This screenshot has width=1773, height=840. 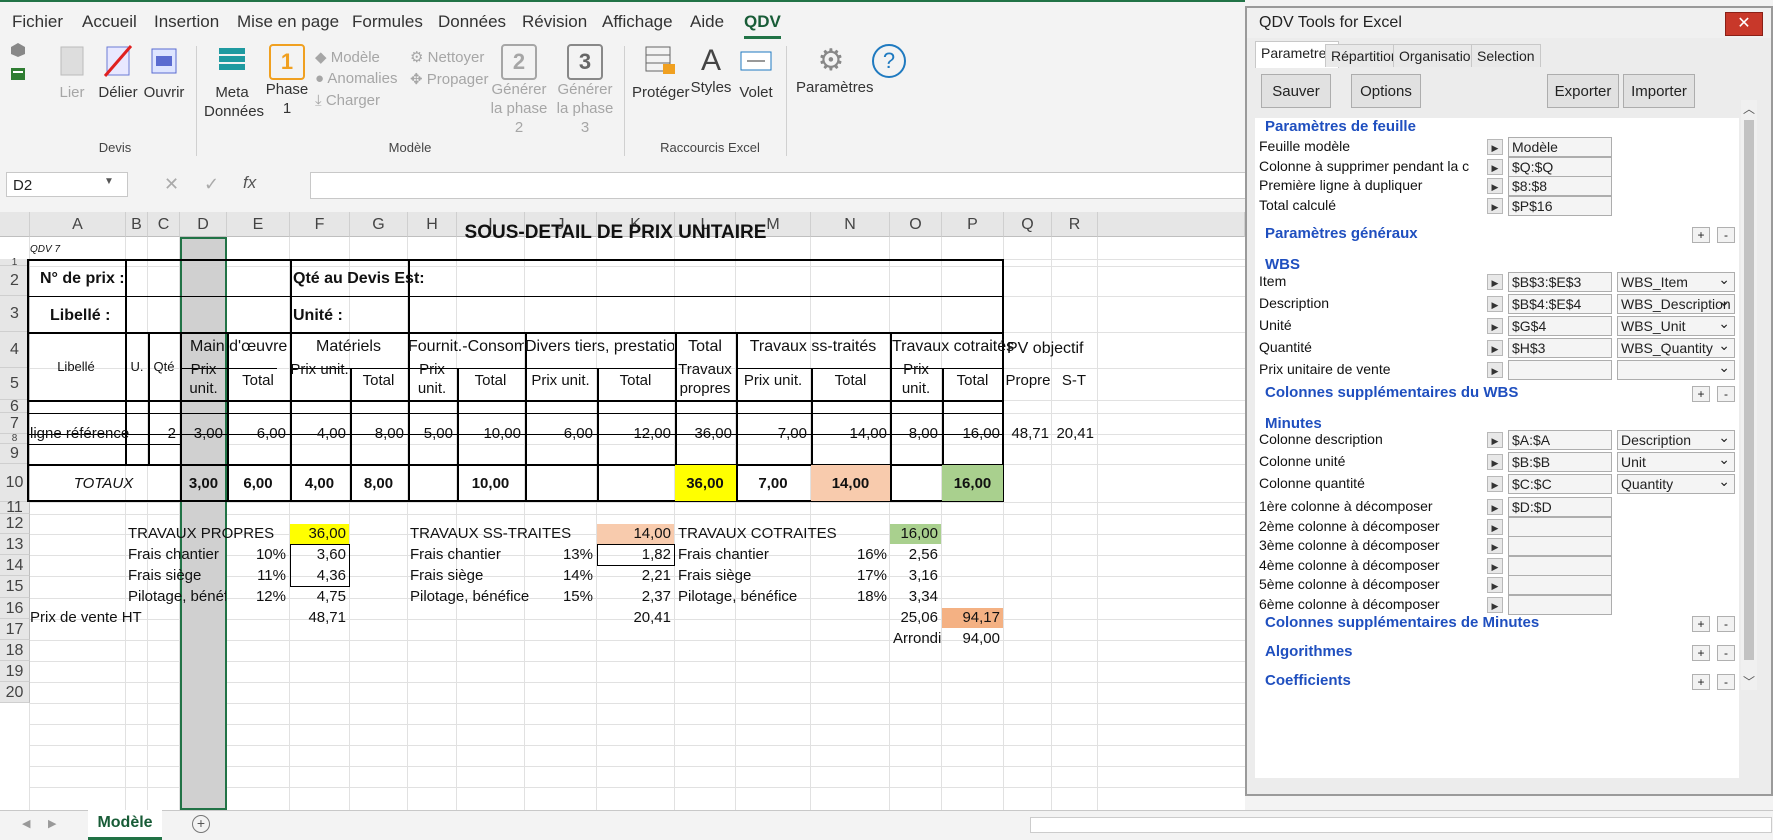 What do you see at coordinates (15, 692) in the screenshot?
I see `row-header-20: 20` at bounding box center [15, 692].